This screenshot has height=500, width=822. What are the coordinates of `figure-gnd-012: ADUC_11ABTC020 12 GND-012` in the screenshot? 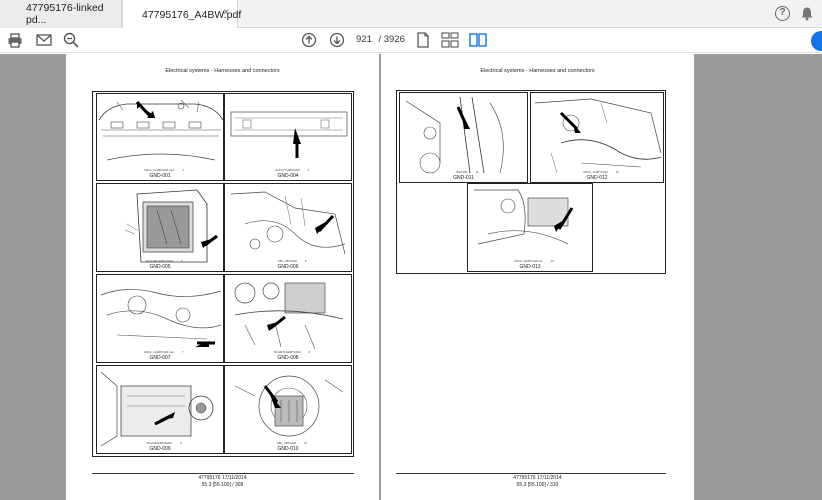 It's located at (597, 137).